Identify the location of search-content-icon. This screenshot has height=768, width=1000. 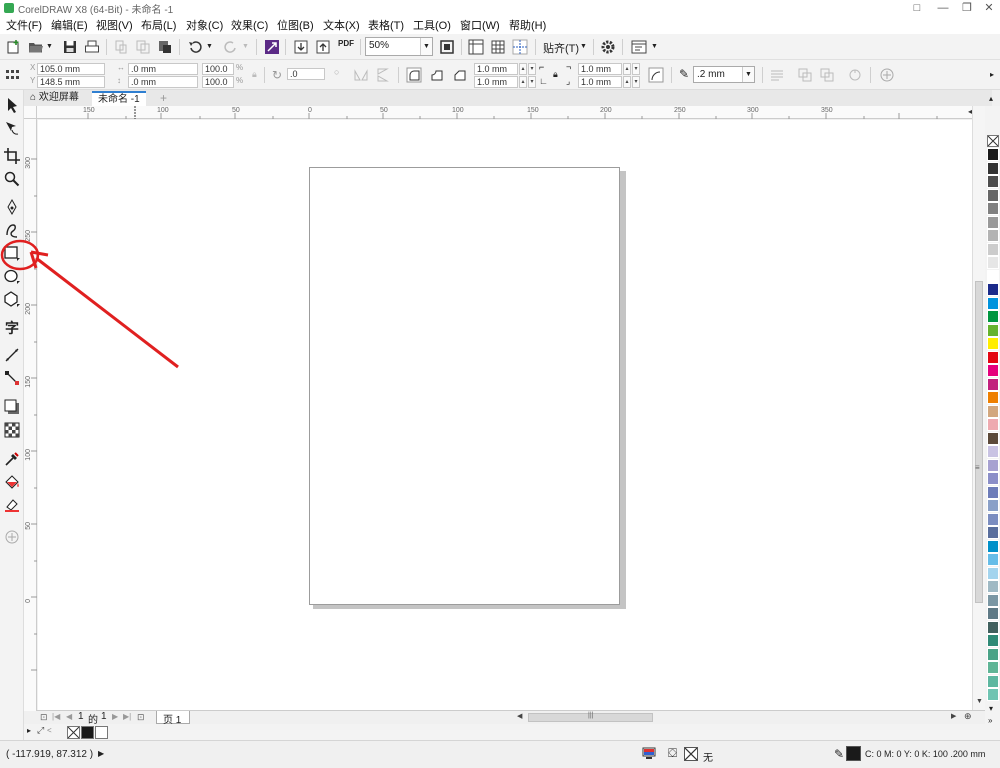
(272, 47).